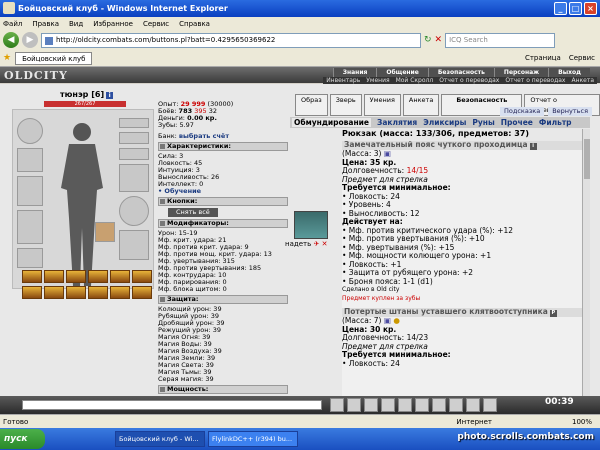  What do you see at coordinates (306, 244) in the screenshot?
I see `put-on-link: надеть ✈ ✕` at bounding box center [306, 244].